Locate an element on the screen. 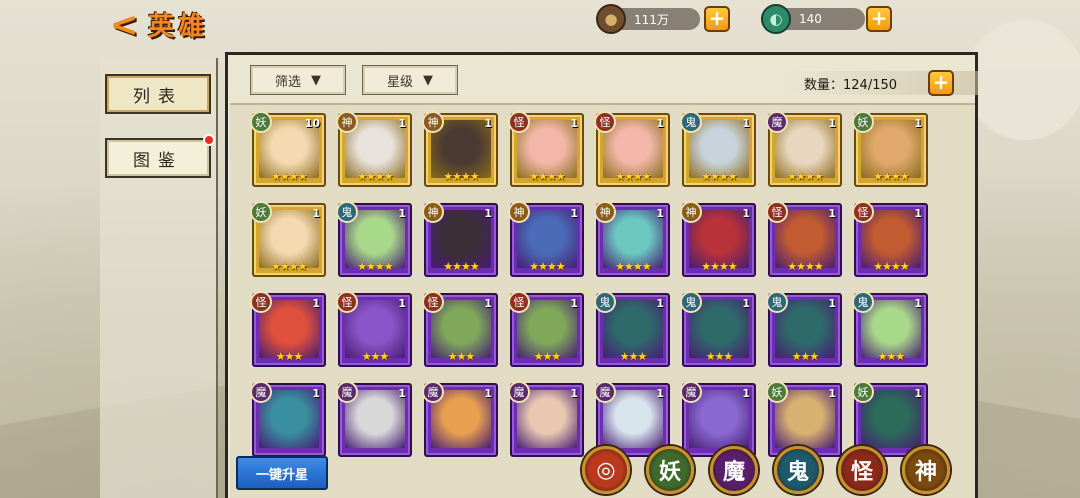 This screenshot has height=498, width=1080. faction-guai-button: 怪 is located at coordinates (862, 470).